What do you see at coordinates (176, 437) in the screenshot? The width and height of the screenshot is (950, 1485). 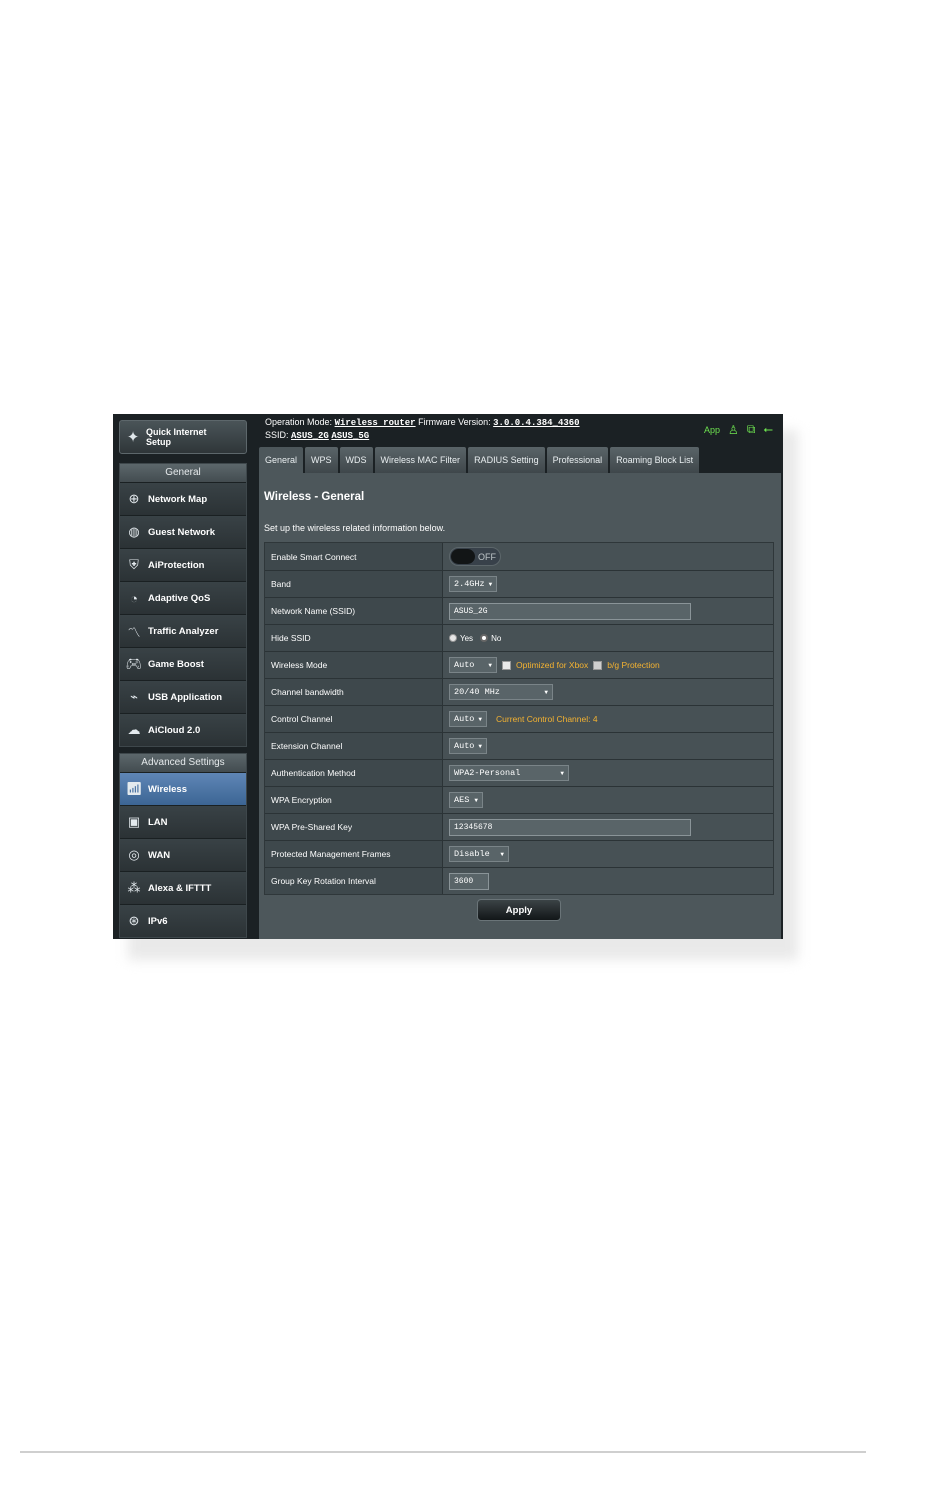 I see `quick-internet-setup-label: Quick Internet Setup` at bounding box center [176, 437].